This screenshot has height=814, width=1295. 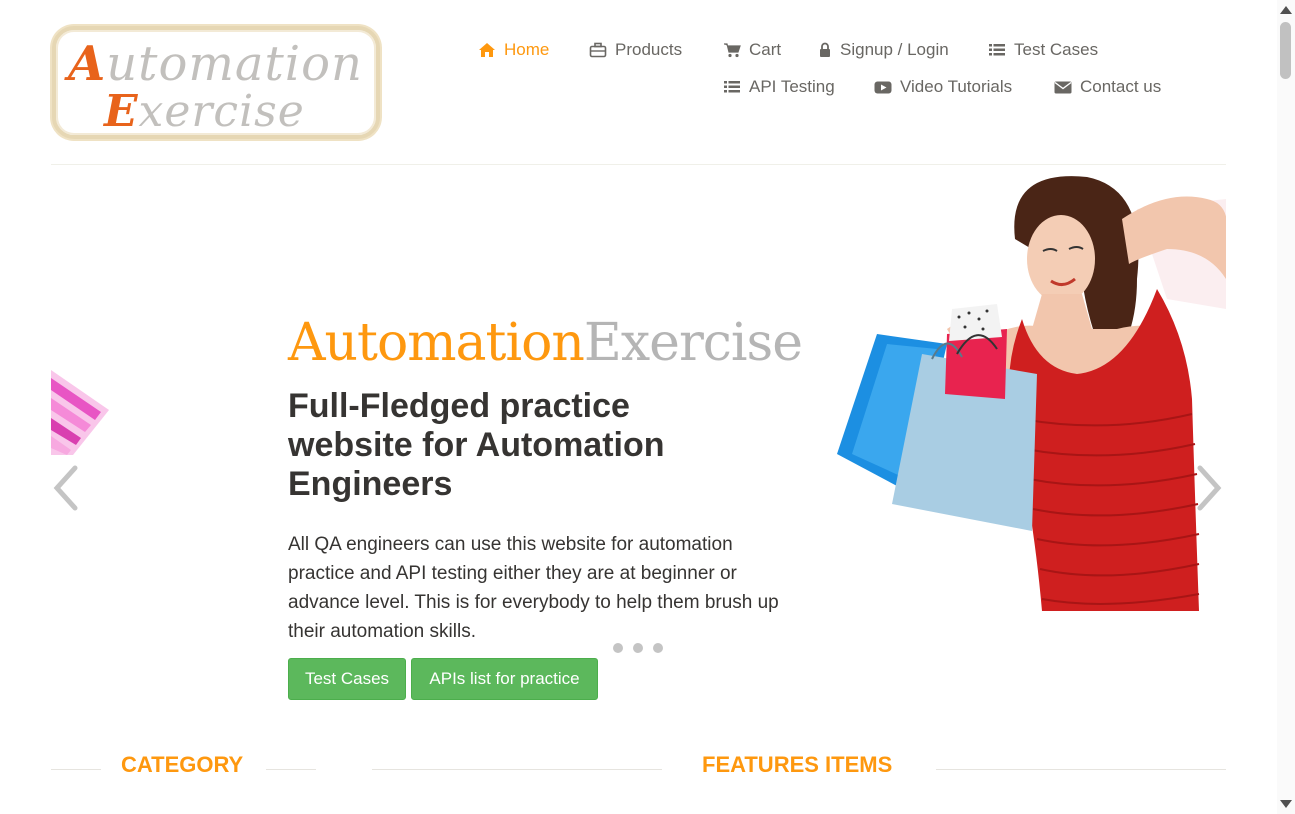 What do you see at coordinates (527, 49) in the screenshot?
I see `nav-home-label: Home` at bounding box center [527, 49].